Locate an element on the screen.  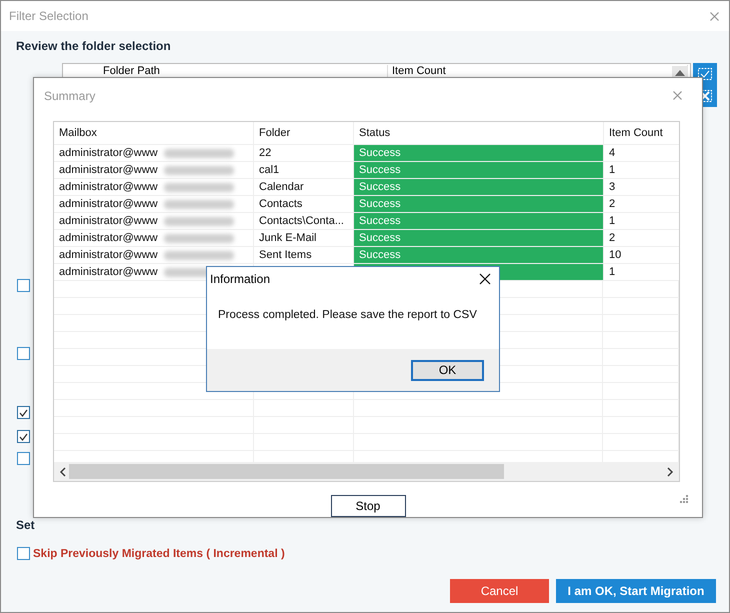
section-heading: Review the folder selection is located at coordinates (93, 46).